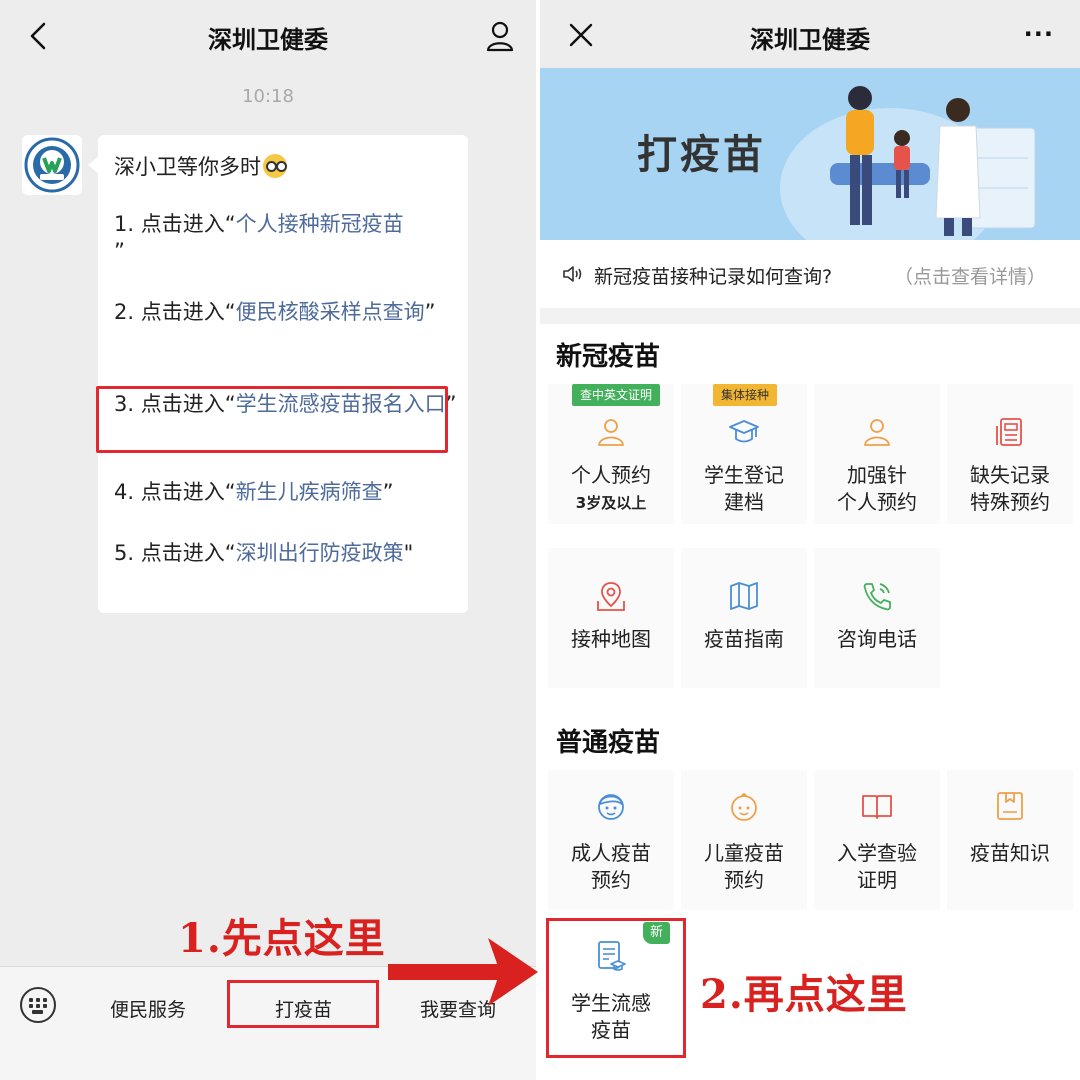 This screenshot has width=1080, height=1080. Describe the element at coordinates (611, 596) in the screenshot. I see `map-pin-icon` at that location.